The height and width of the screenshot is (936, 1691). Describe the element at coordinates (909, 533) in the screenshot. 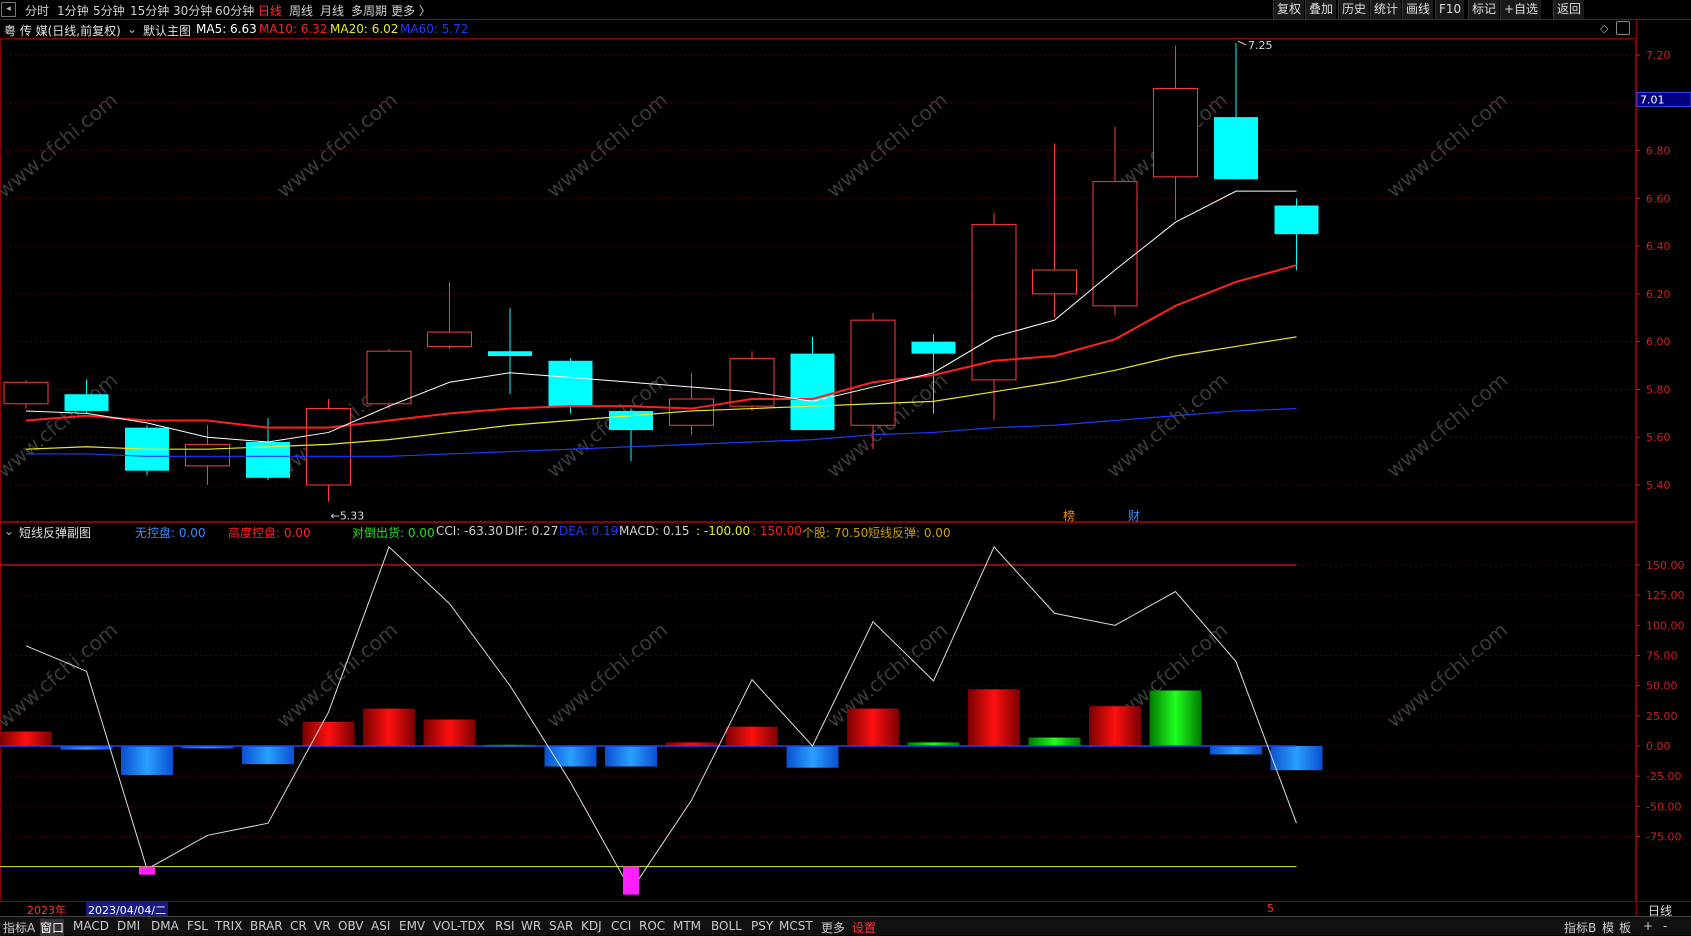

I see `sub-label-11: 短线反弹: 0.00` at that location.